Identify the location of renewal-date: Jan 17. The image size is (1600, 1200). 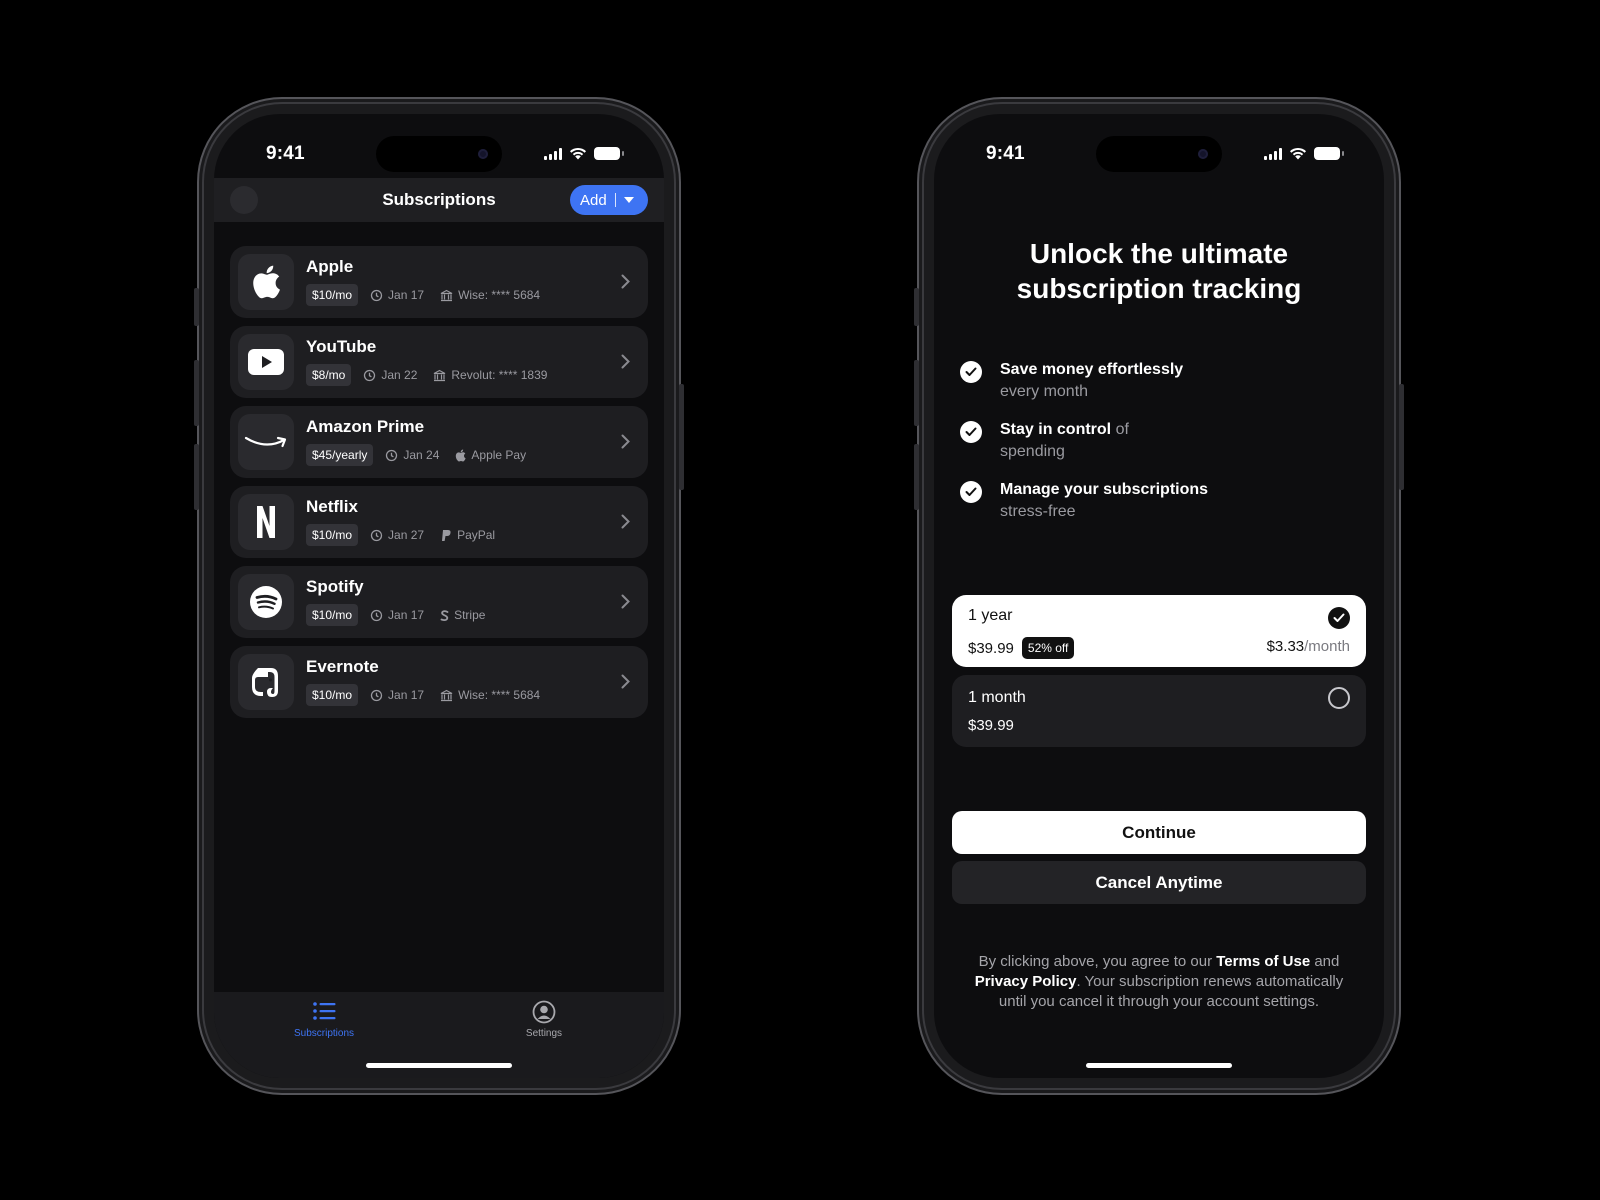
(397, 615).